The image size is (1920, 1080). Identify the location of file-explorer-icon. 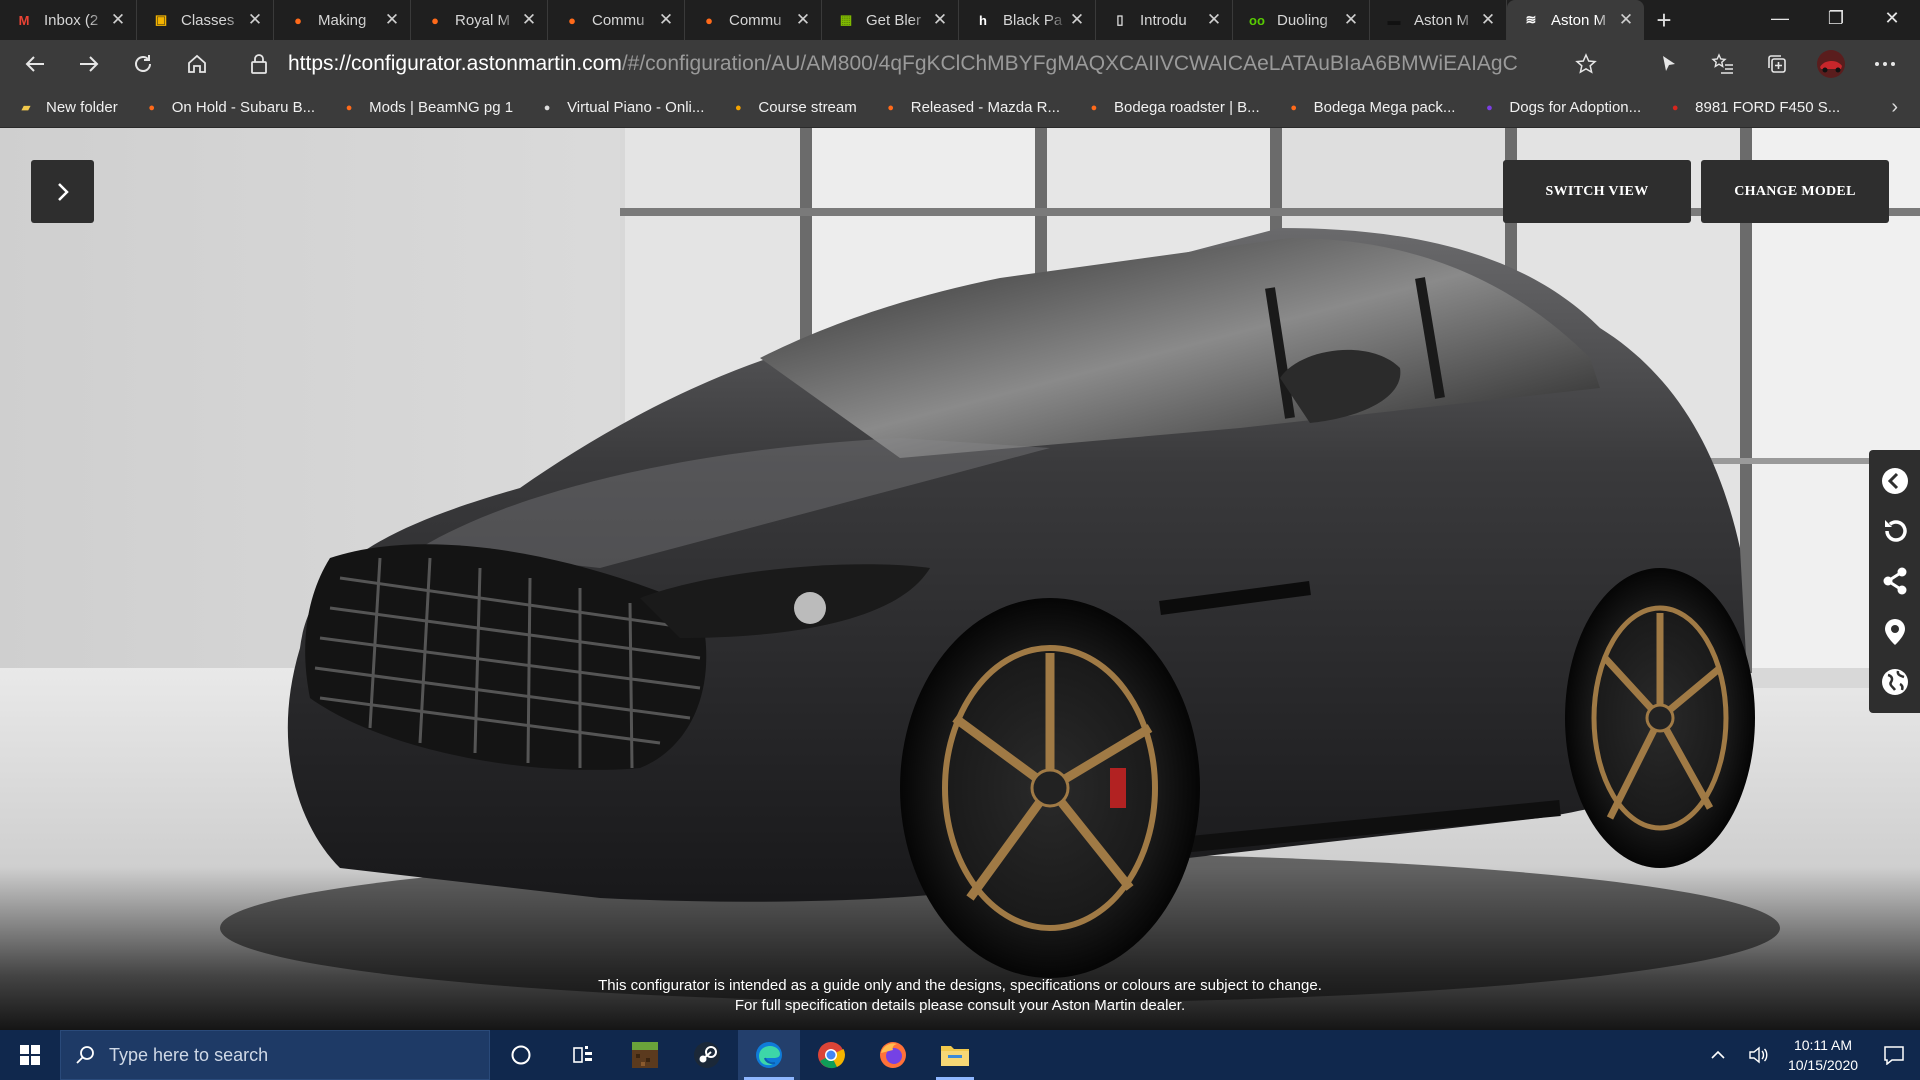
(955, 1055).